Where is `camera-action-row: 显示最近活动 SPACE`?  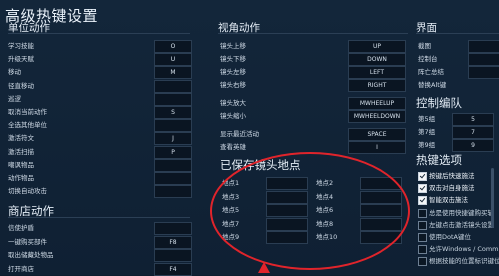 camera-action-row: 显示最近活动 SPACE is located at coordinates (315, 134).